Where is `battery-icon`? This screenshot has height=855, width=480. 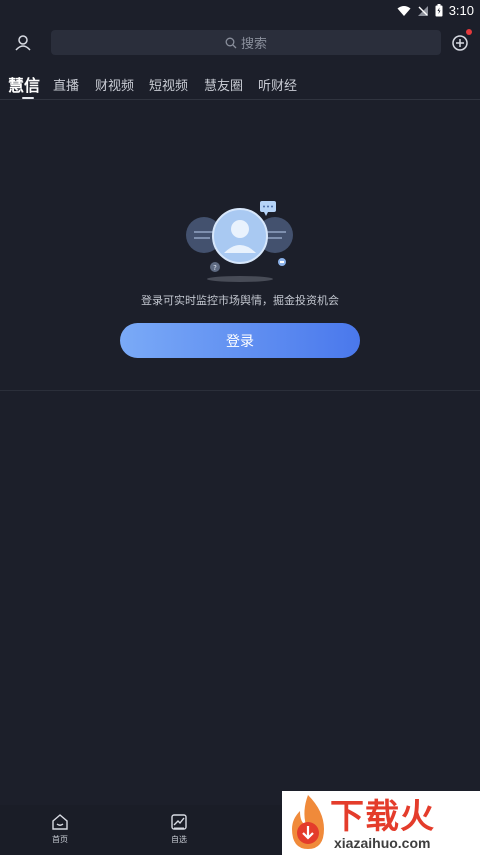
battery-icon is located at coordinates (439, 10).